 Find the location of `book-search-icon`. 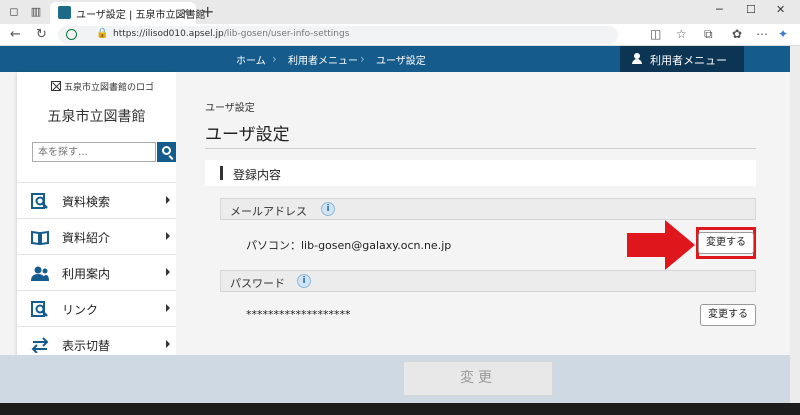

book-search-icon is located at coordinates (39, 201).